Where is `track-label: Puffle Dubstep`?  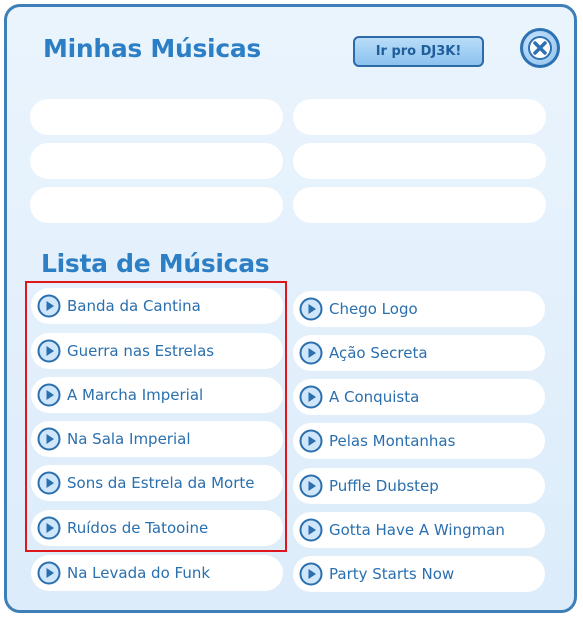
track-label: Puffle Dubstep is located at coordinates (384, 486).